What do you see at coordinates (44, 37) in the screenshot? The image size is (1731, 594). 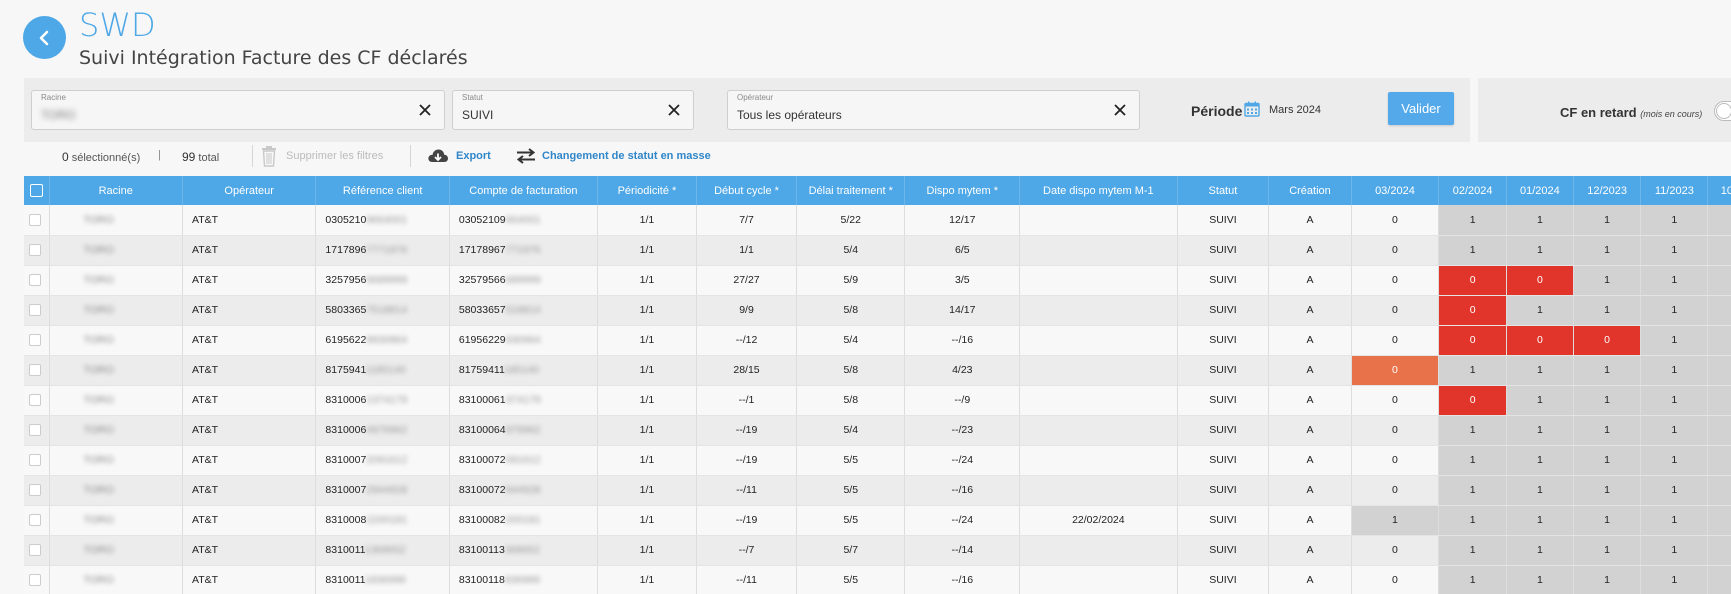 I see `back-button` at bounding box center [44, 37].